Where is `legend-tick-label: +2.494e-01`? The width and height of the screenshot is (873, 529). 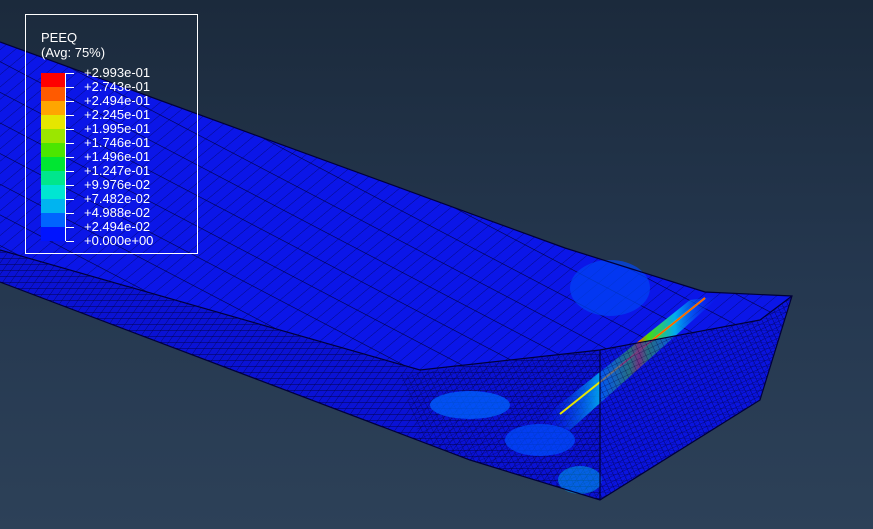 legend-tick-label: +2.494e-01 is located at coordinates (117, 100).